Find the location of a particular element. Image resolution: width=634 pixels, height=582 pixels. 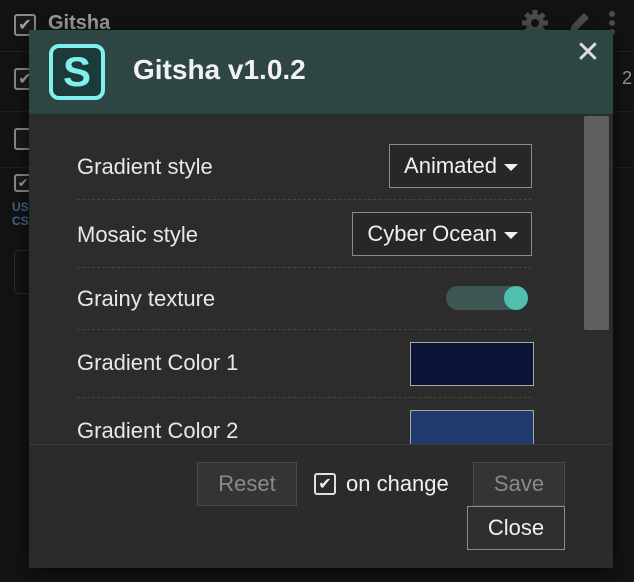

scrollbar-thumb is located at coordinates (596, 223).